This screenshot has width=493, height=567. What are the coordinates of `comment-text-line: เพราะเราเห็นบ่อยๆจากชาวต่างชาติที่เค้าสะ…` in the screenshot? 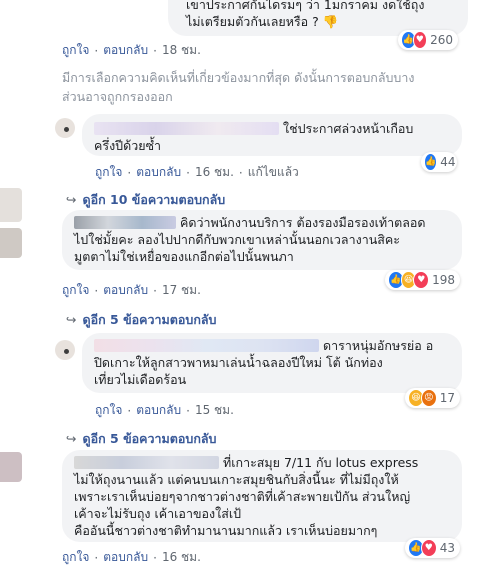 It's located at (242, 496).